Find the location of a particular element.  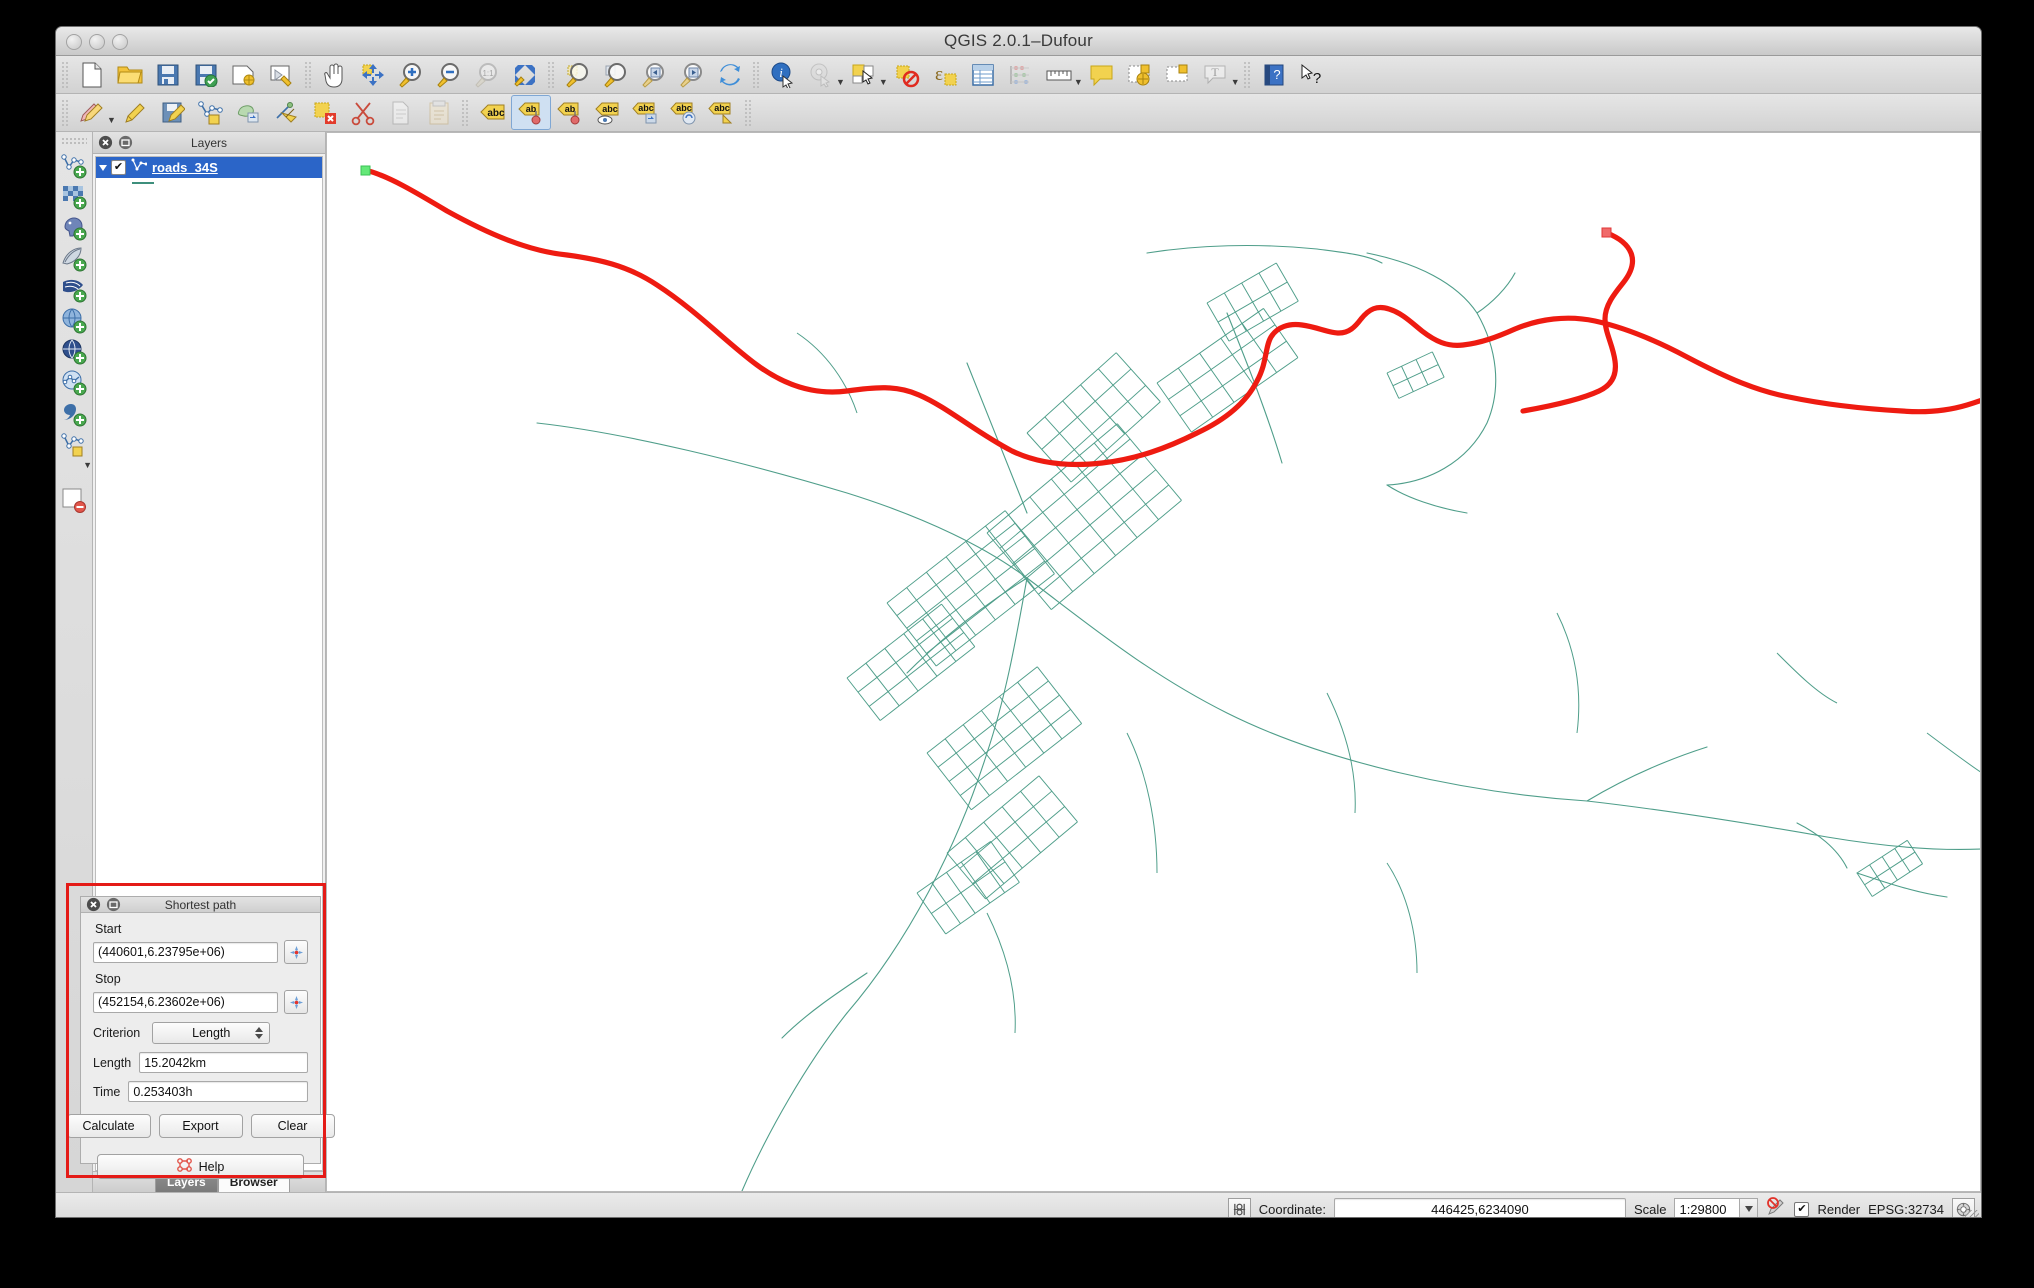

whats-this-icon: ? is located at coordinates (1312, 74).